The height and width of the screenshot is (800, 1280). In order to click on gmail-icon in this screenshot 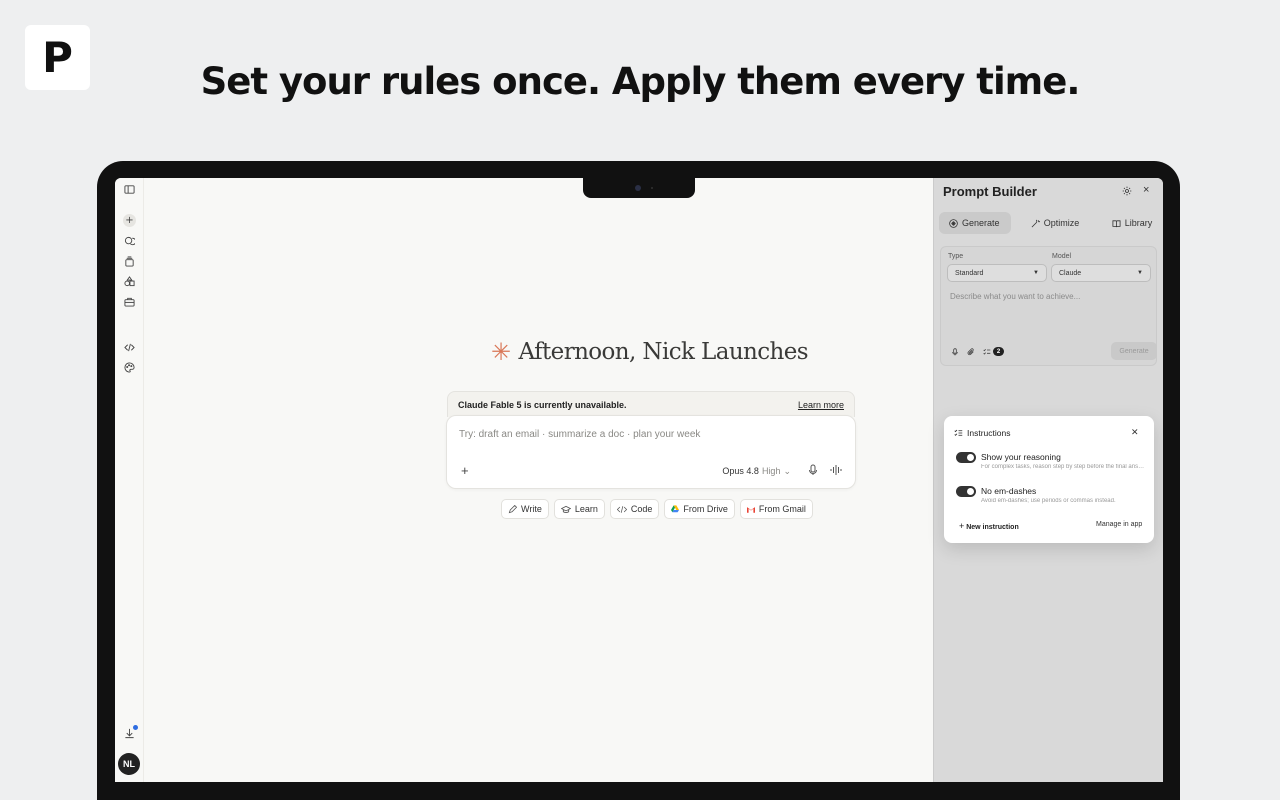, I will do `click(750, 509)`.